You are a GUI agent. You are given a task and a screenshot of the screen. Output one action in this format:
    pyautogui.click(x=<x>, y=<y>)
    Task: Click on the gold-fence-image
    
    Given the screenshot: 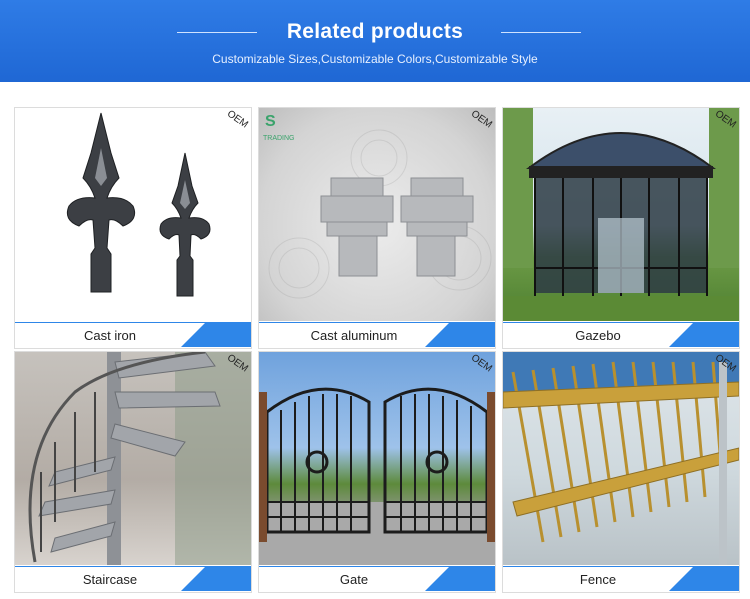 What is the action you would take?
    pyautogui.click(x=621, y=458)
    